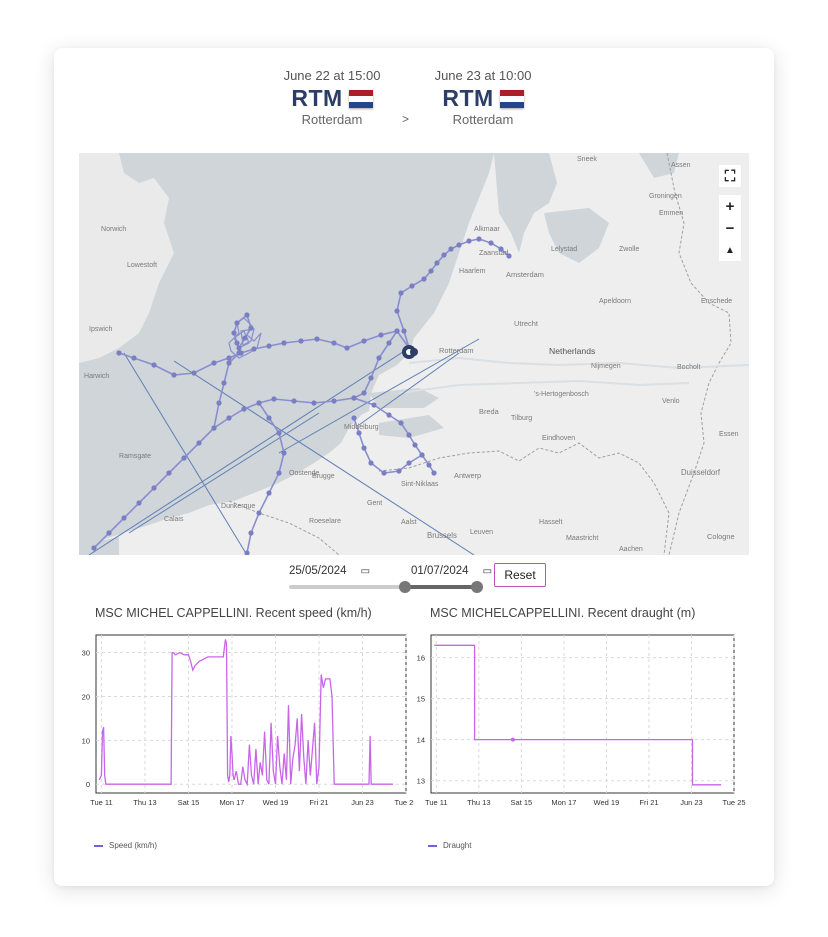 This screenshot has width=828, height=937. What do you see at coordinates (489, 411) in the screenshot?
I see `map-label: Breda` at bounding box center [489, 411].